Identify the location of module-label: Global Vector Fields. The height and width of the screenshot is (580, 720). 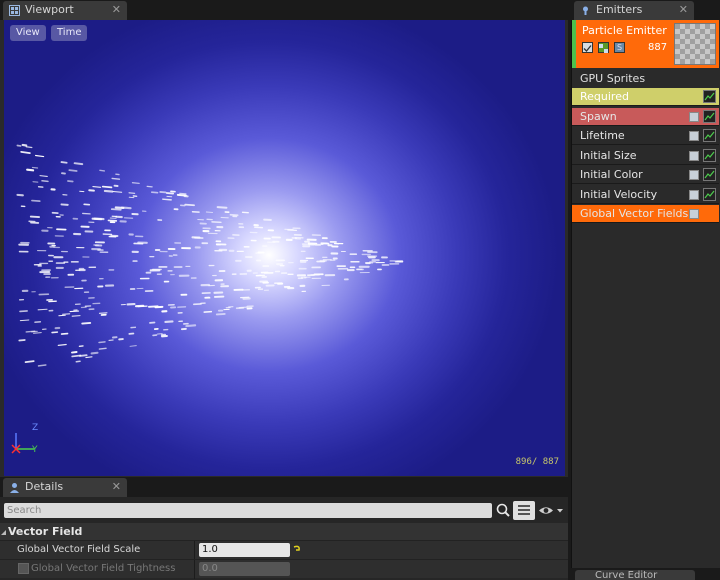
(634, 213).